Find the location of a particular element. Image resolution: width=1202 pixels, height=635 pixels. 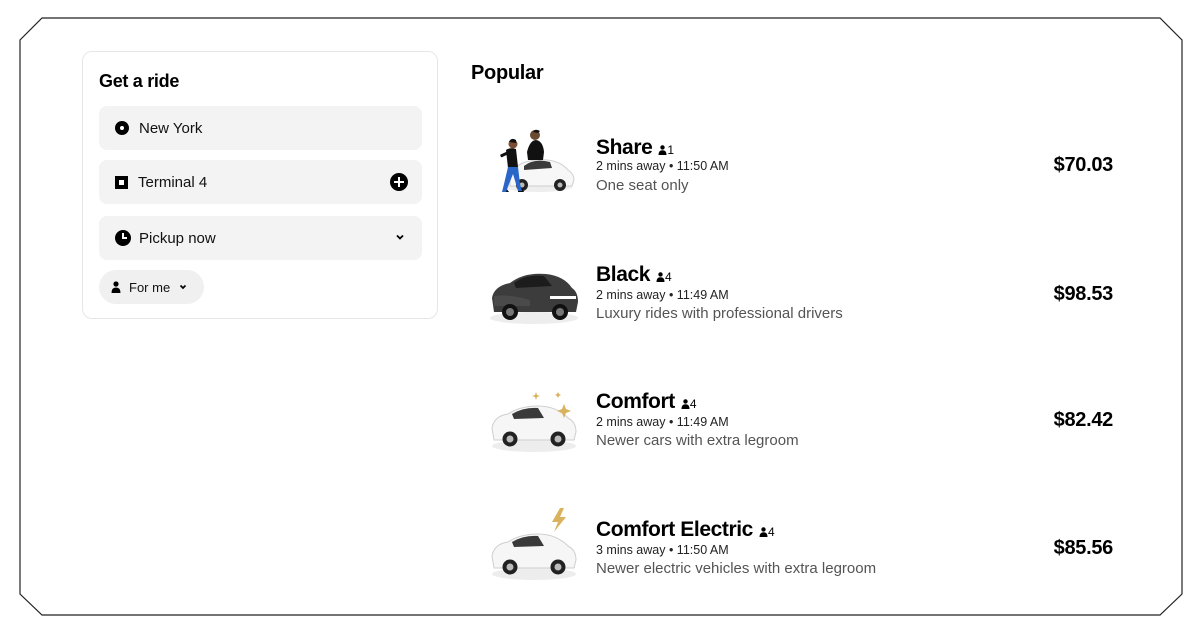

ride-option-name: Comfort Electric 4 is located at coordinates (685, 530).